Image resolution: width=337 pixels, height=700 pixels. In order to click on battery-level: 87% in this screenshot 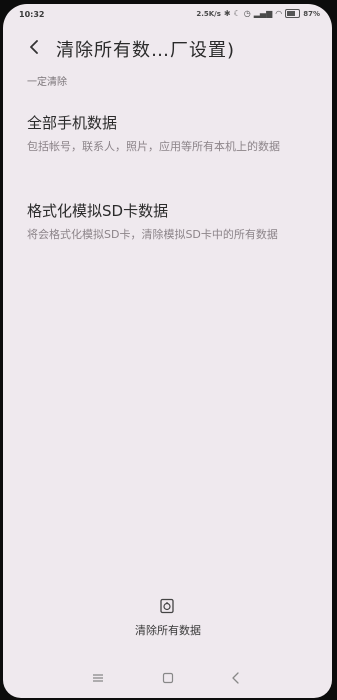, I will do `click(311, 13)`.